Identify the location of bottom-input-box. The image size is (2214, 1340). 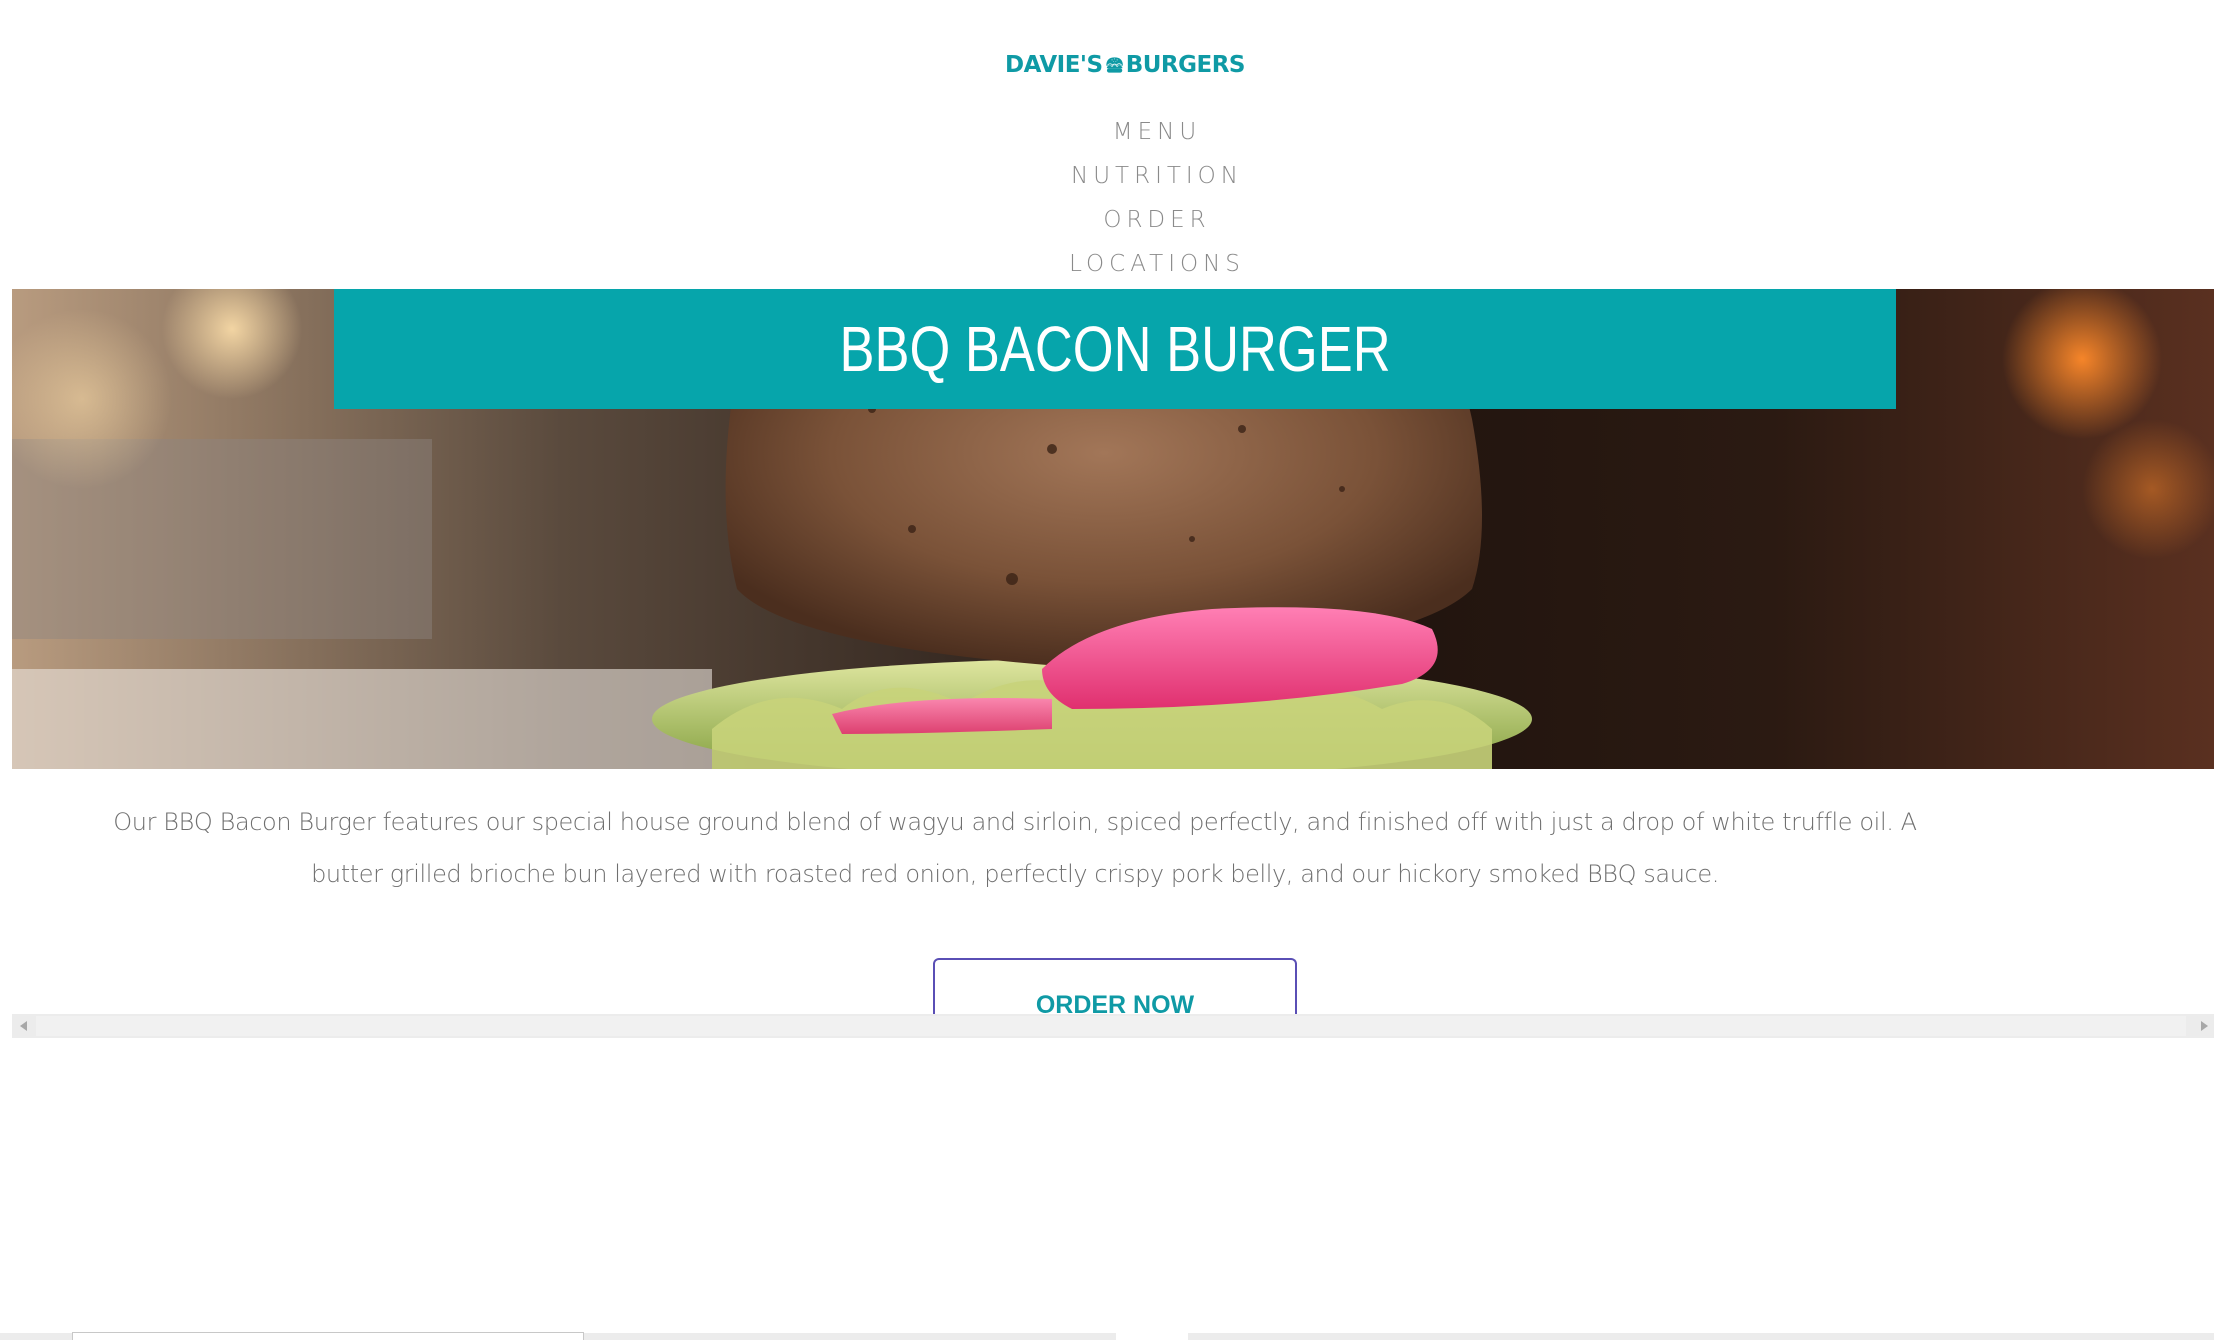
(328, 1336).